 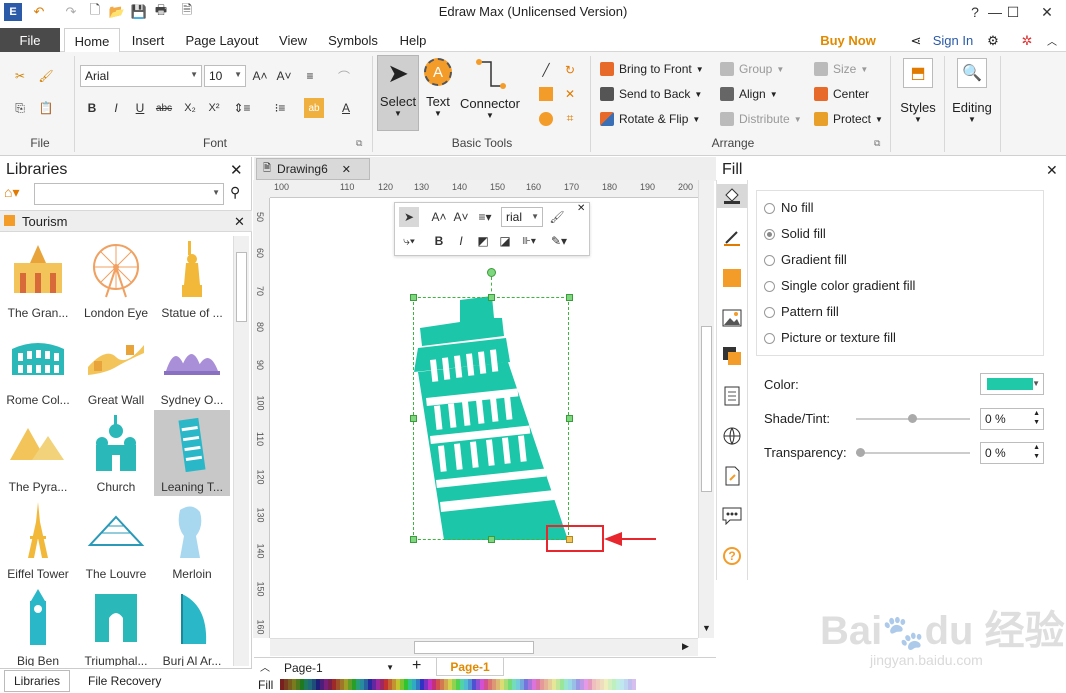 I want to click on document-tab: 🗎 Drawing6 ✕, so click(x=313, y=169).